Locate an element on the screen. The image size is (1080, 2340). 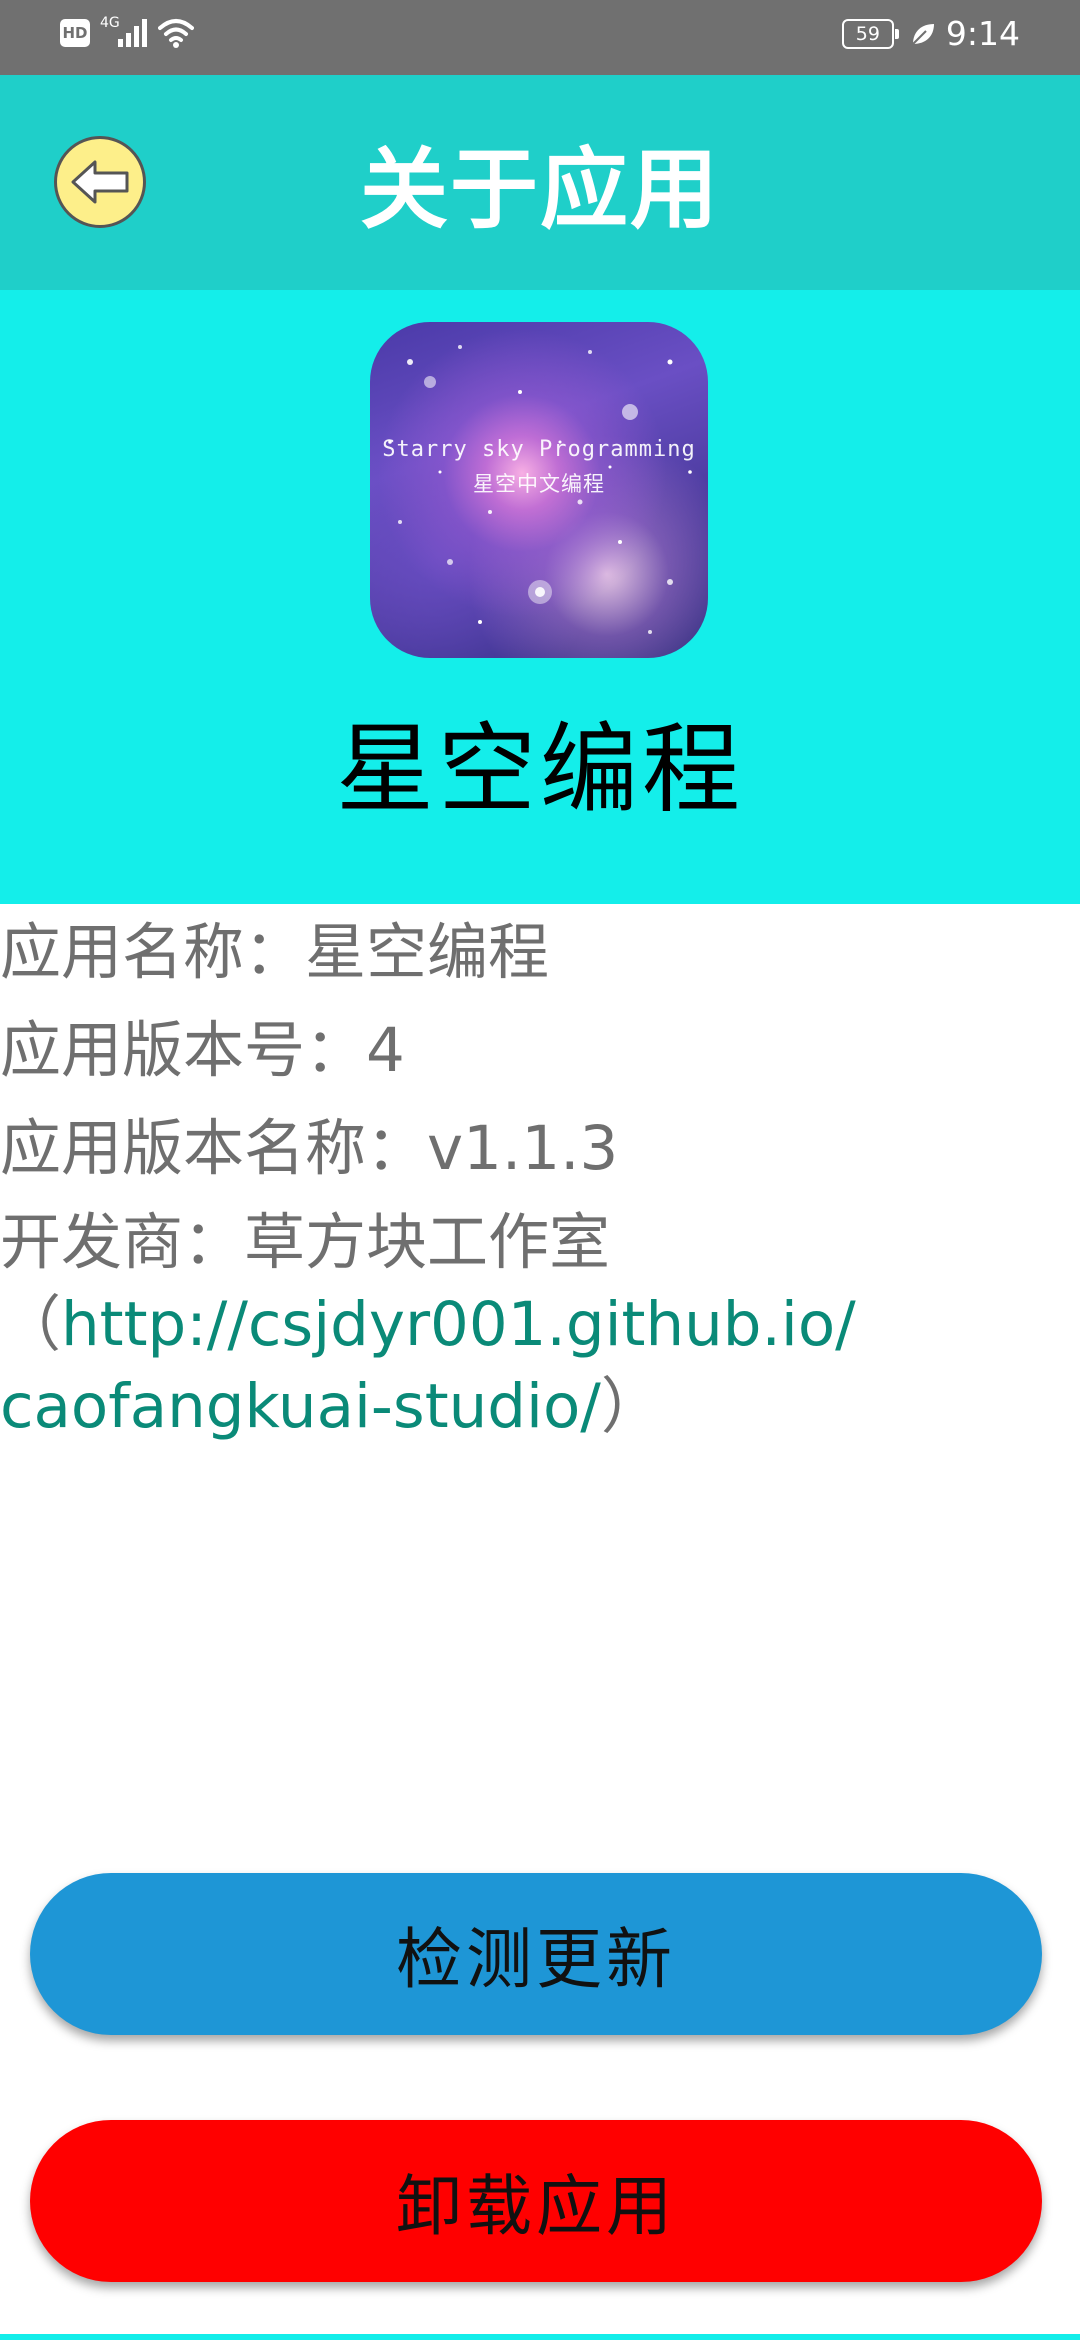
version-name-row: 应用版本名称：v1.1.3 is located at coordinates (540, 1149).